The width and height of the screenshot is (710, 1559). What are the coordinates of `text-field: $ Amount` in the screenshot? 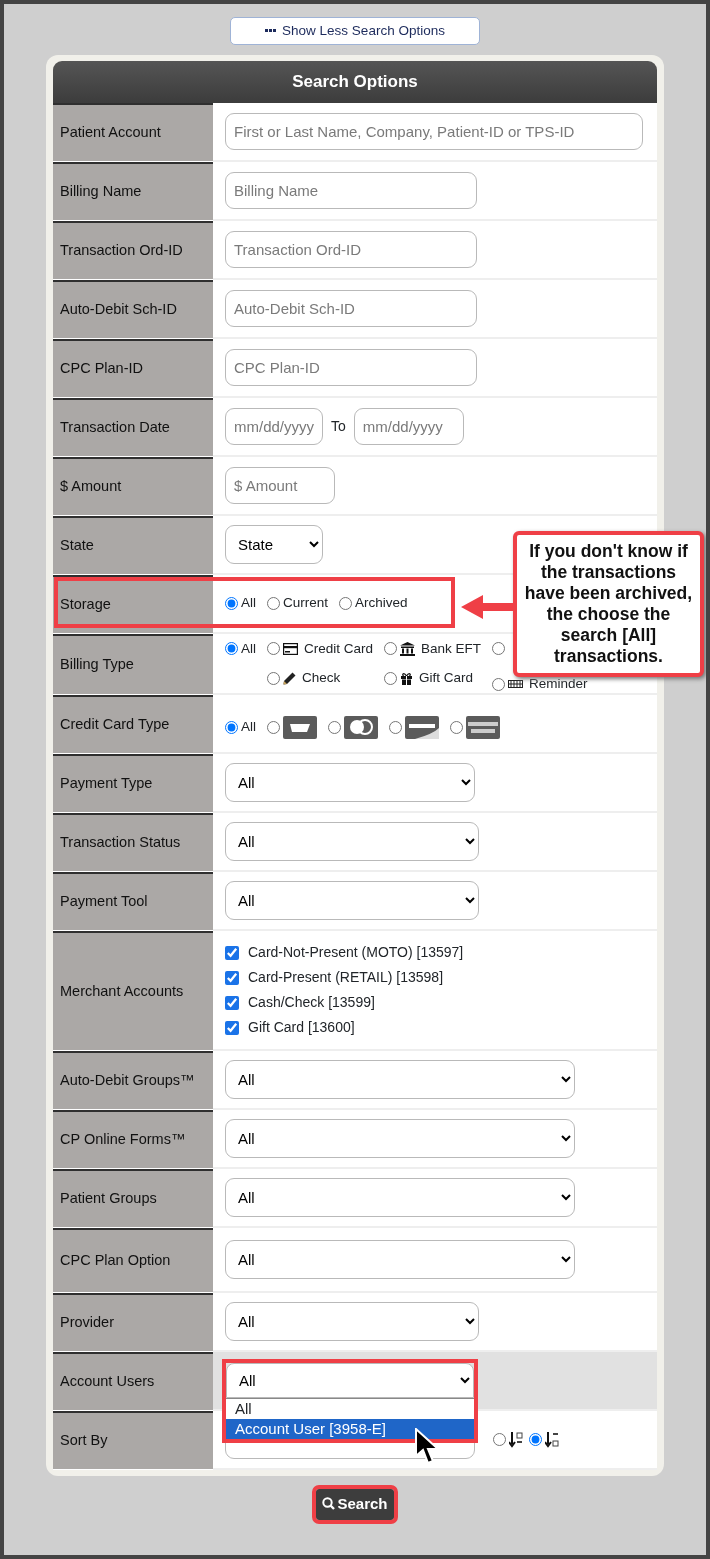 It's located at (280, 485).